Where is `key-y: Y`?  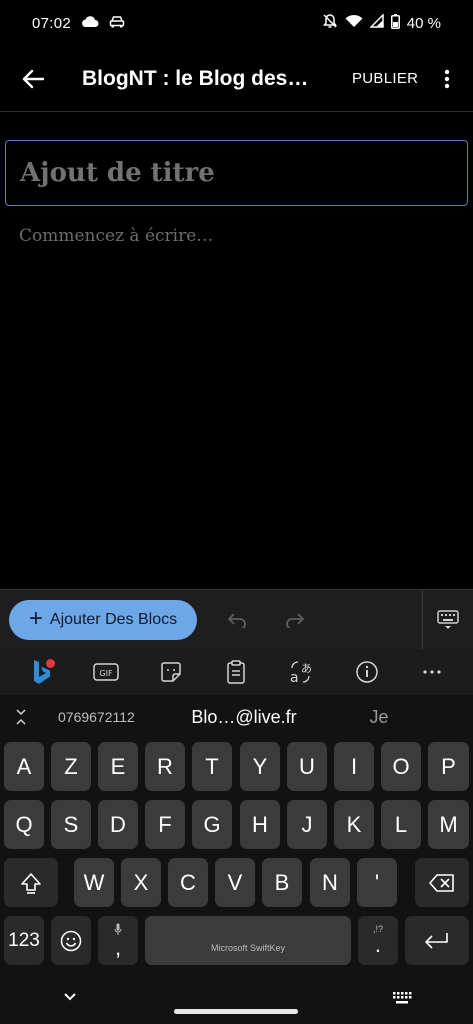 key-y: Y is located at coordinates (260, 766).